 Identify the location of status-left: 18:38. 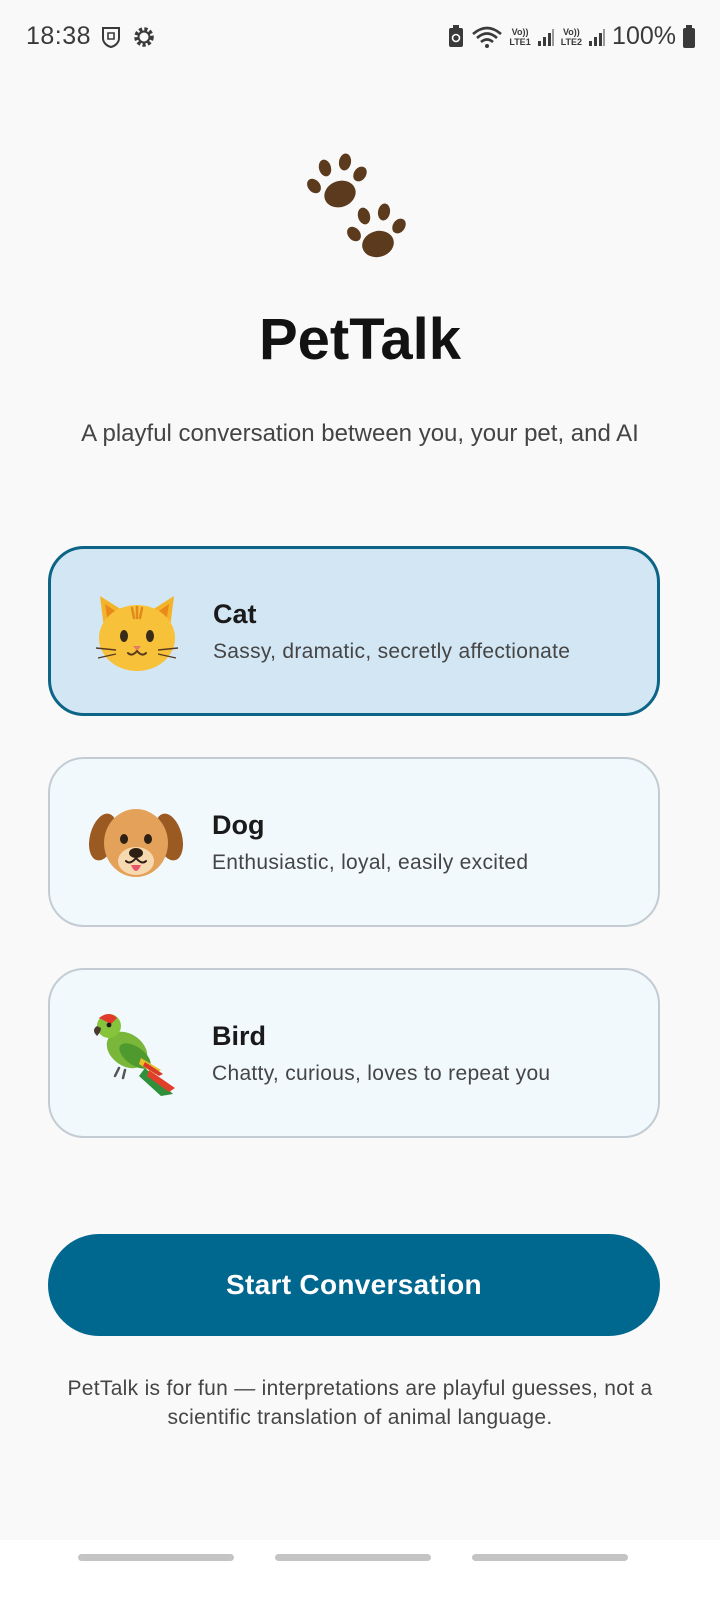
(91, 36).